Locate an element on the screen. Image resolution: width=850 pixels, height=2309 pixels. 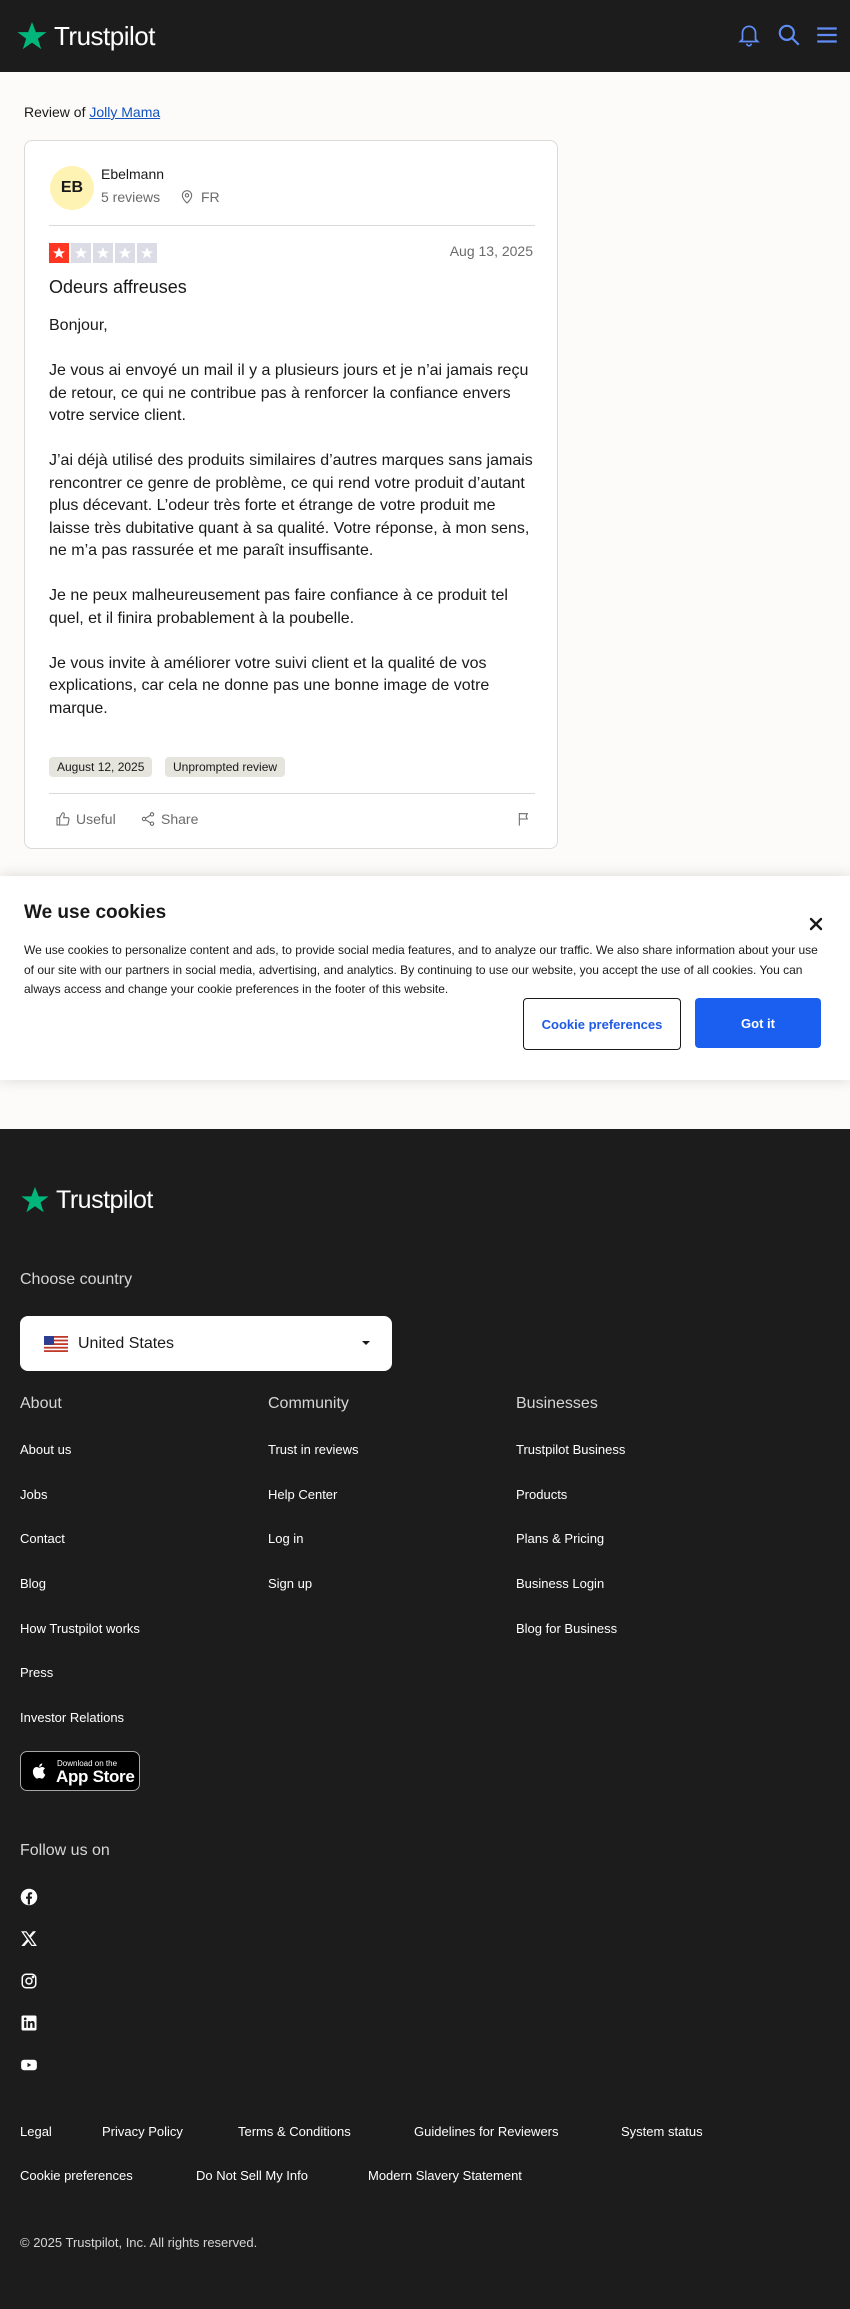
footer-link: Log in is located at coordinates (285, 1538).